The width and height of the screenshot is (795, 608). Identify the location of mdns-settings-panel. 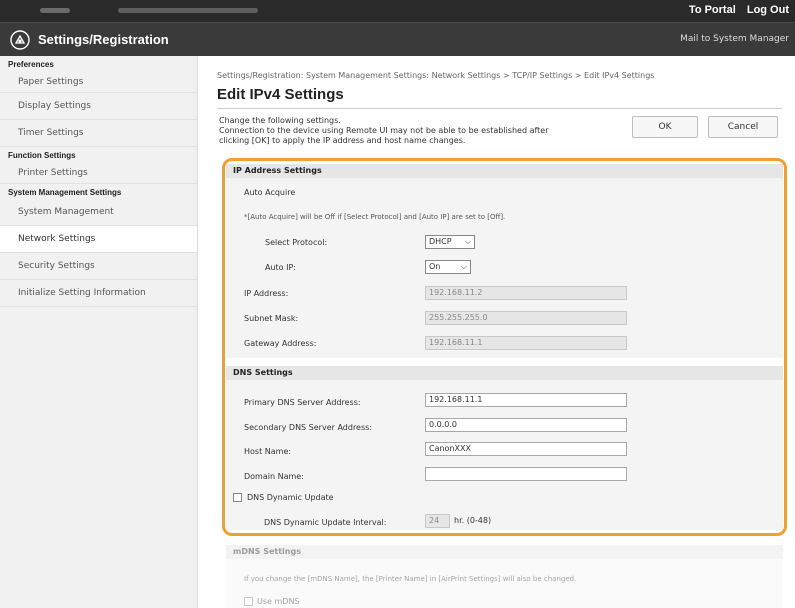
(504, 583).